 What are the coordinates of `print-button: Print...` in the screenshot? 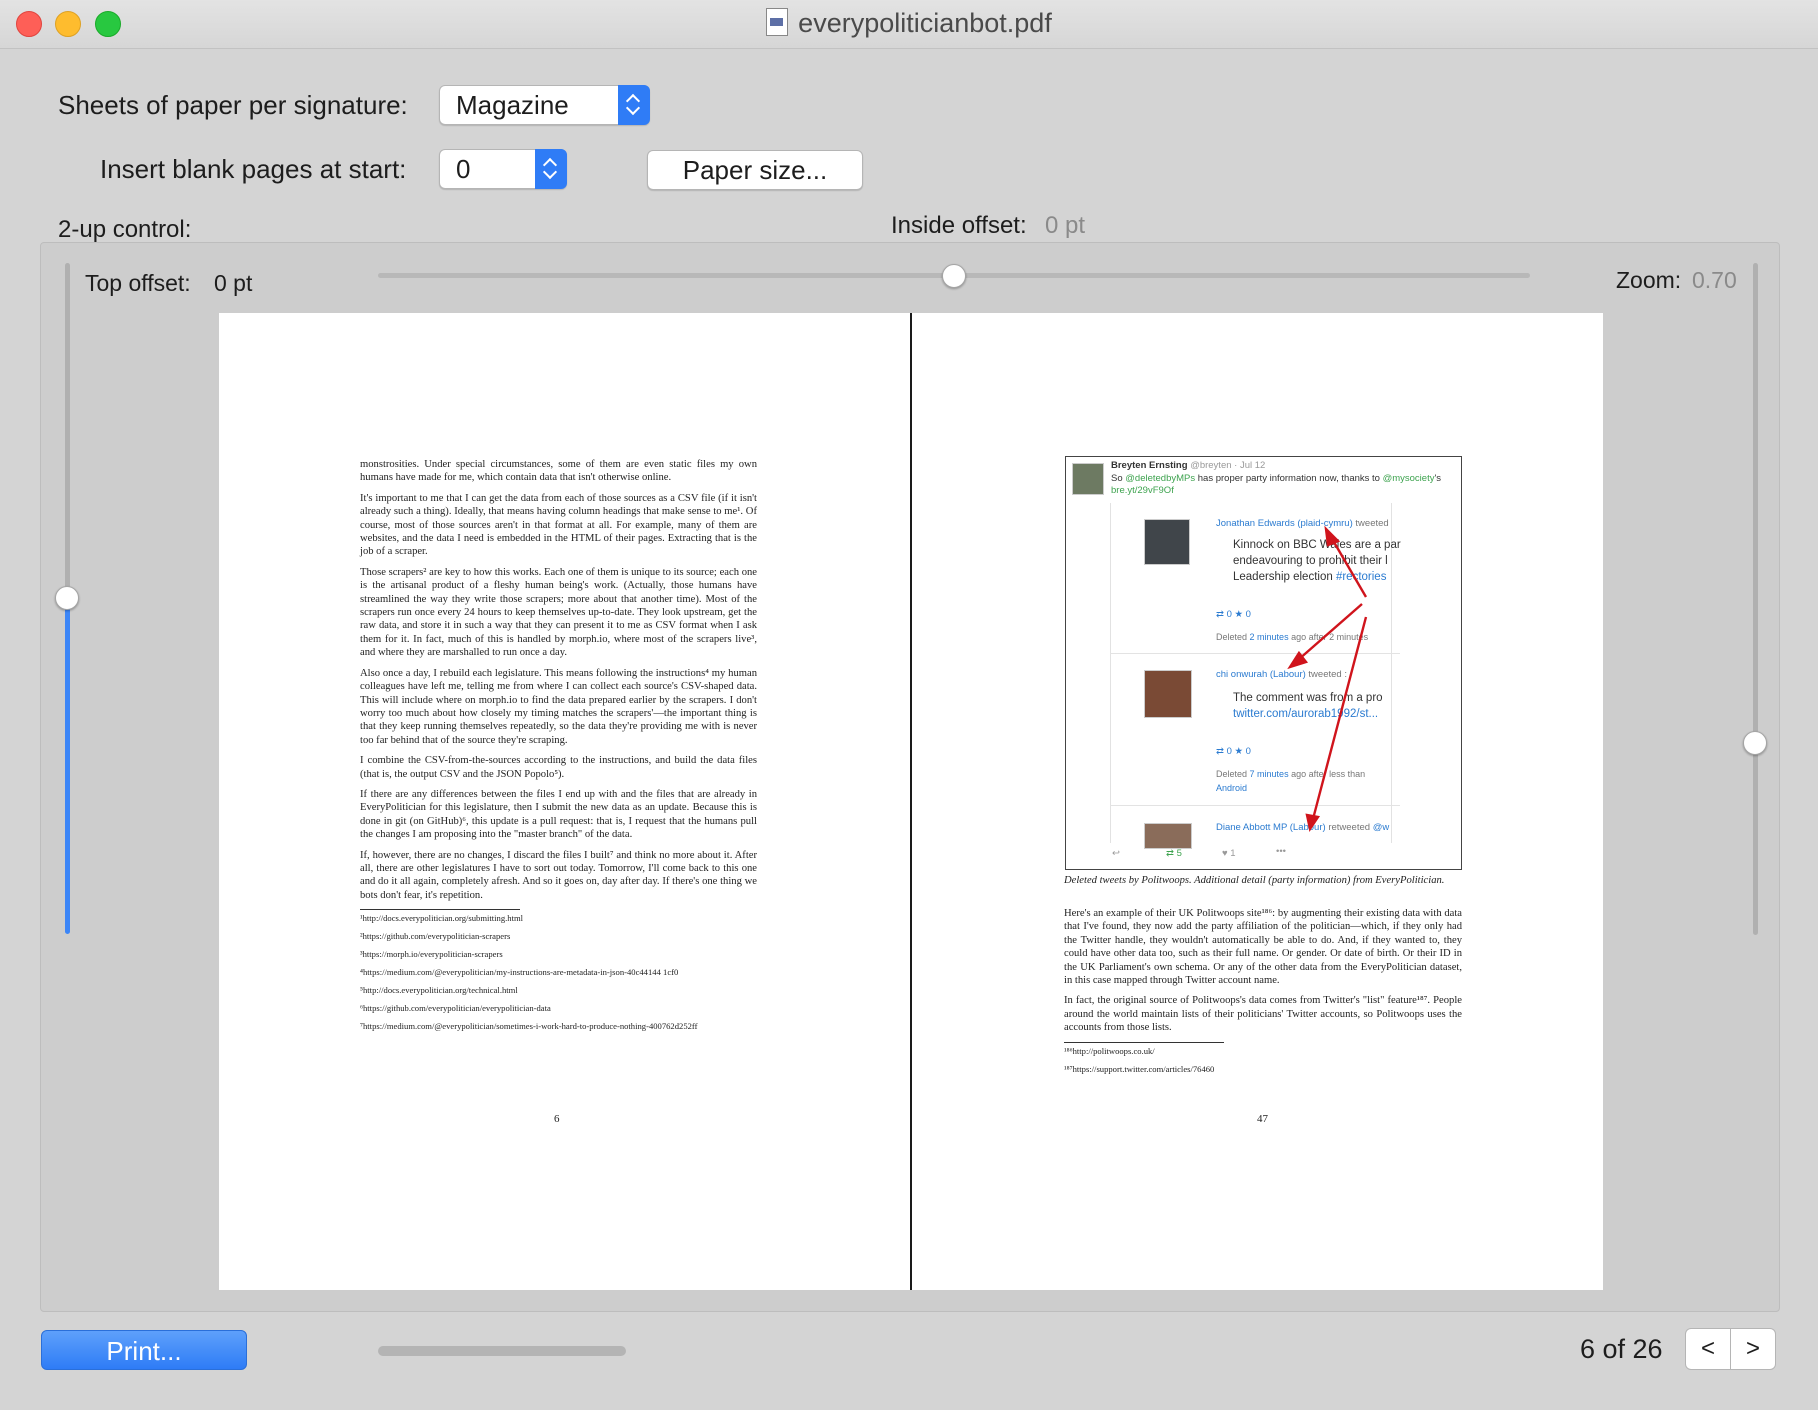 It's located at (144, 1350).